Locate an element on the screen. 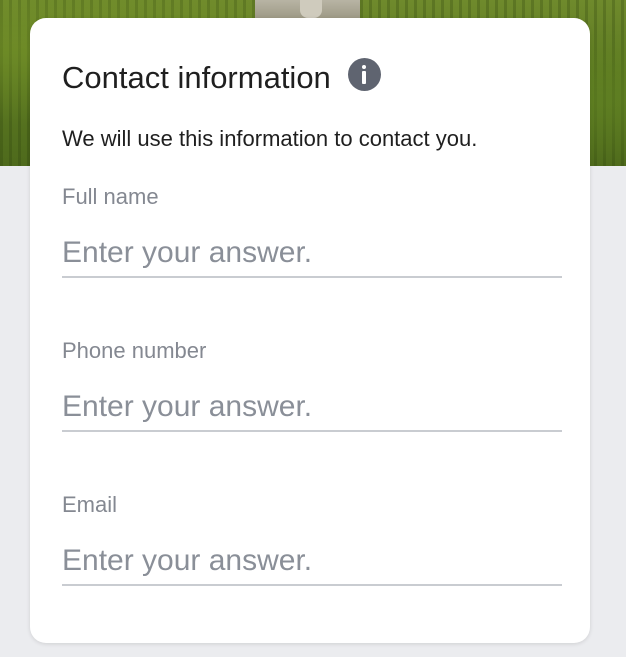 The width and height of the screenshot is (626, 657). banner-garden-path is located at coordinates (307, 9).